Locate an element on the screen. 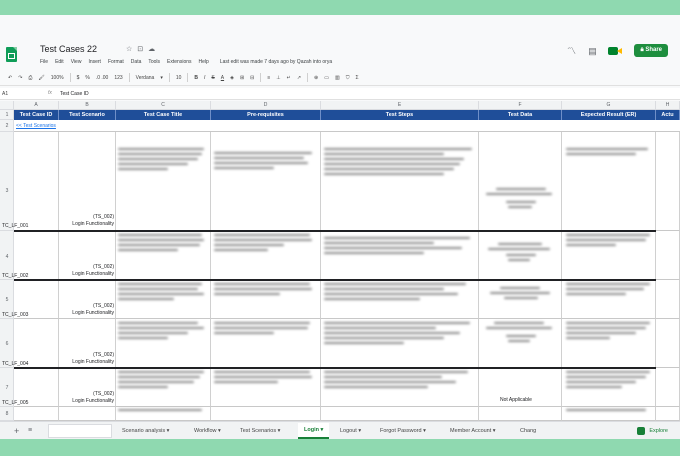 The height and width of the screenshot is (456, 680). filter-icon: ⛉ is located at coordinates (348, 78).